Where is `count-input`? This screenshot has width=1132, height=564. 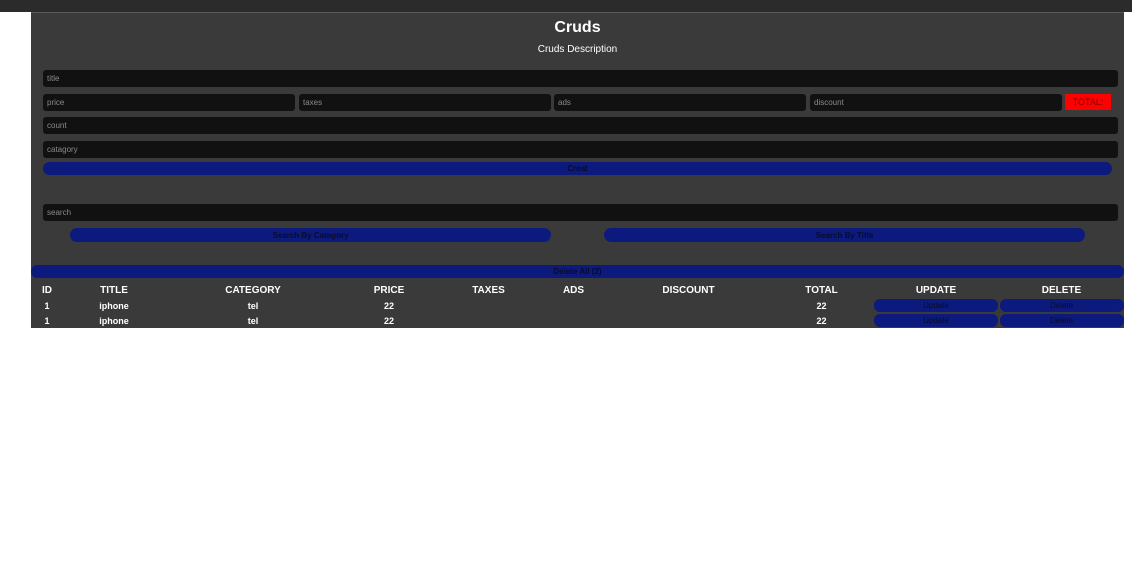
count-input is located at coordinates (580, 125).